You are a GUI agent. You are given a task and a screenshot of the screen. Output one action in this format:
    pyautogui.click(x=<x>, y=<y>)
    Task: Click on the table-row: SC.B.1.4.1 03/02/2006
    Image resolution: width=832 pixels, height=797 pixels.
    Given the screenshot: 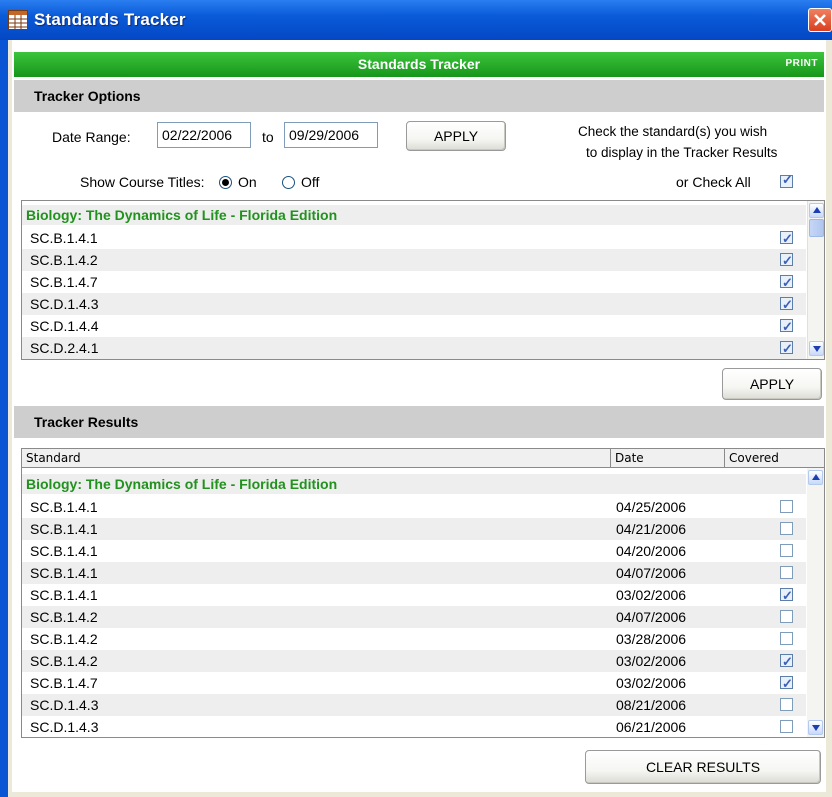 What is the action you would take?
    pyautogui.click(x=414, y=595)
    